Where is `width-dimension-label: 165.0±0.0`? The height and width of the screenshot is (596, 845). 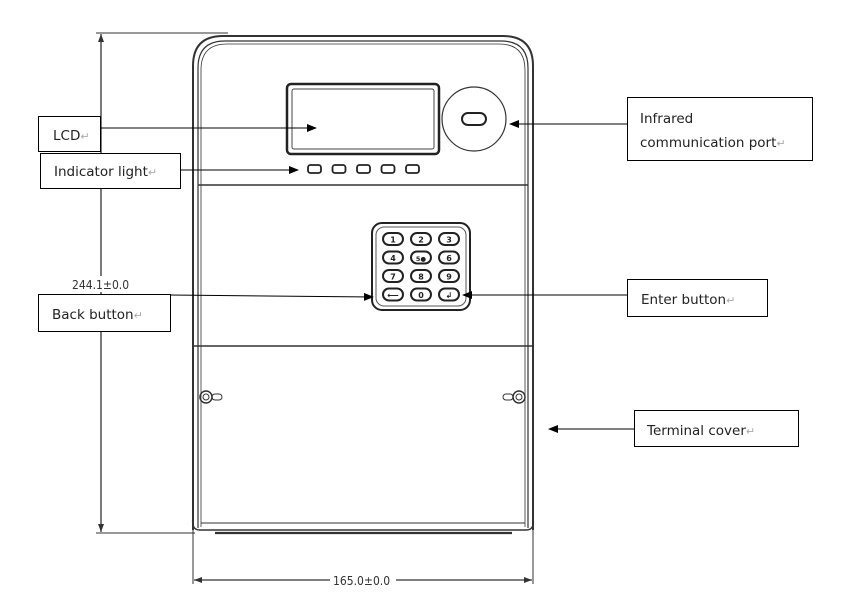
width-dimension-label: 165.0±0.0 is located at coordinates (361, 581).